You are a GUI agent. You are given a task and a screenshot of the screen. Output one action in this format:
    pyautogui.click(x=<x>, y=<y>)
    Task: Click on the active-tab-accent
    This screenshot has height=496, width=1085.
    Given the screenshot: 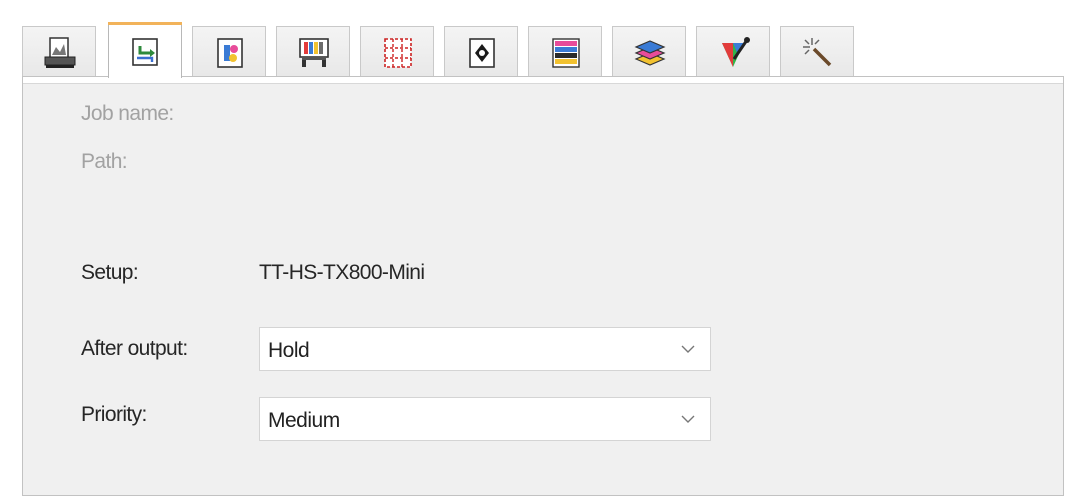 What is the action you would take?
    pyautogui.click(x=145, y=23)
    